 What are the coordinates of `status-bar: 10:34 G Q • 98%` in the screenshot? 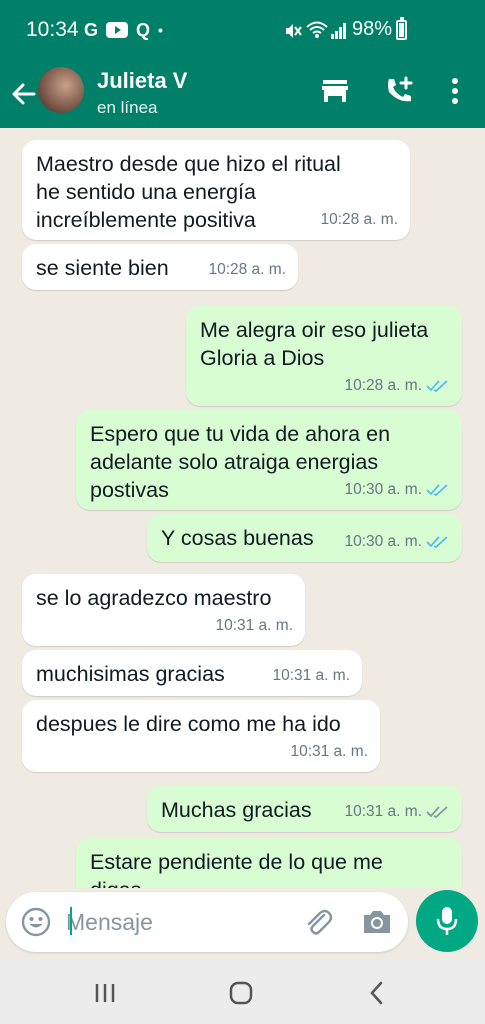 It's located at (242, 30).